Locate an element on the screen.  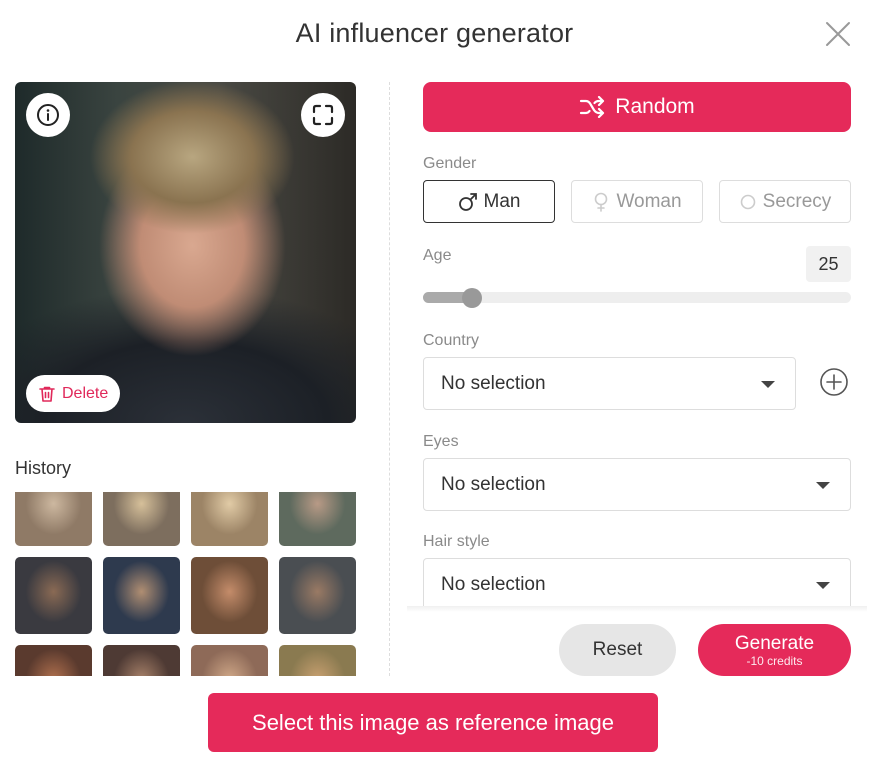
delete-label: Delete is located at coordinates (85, 393).